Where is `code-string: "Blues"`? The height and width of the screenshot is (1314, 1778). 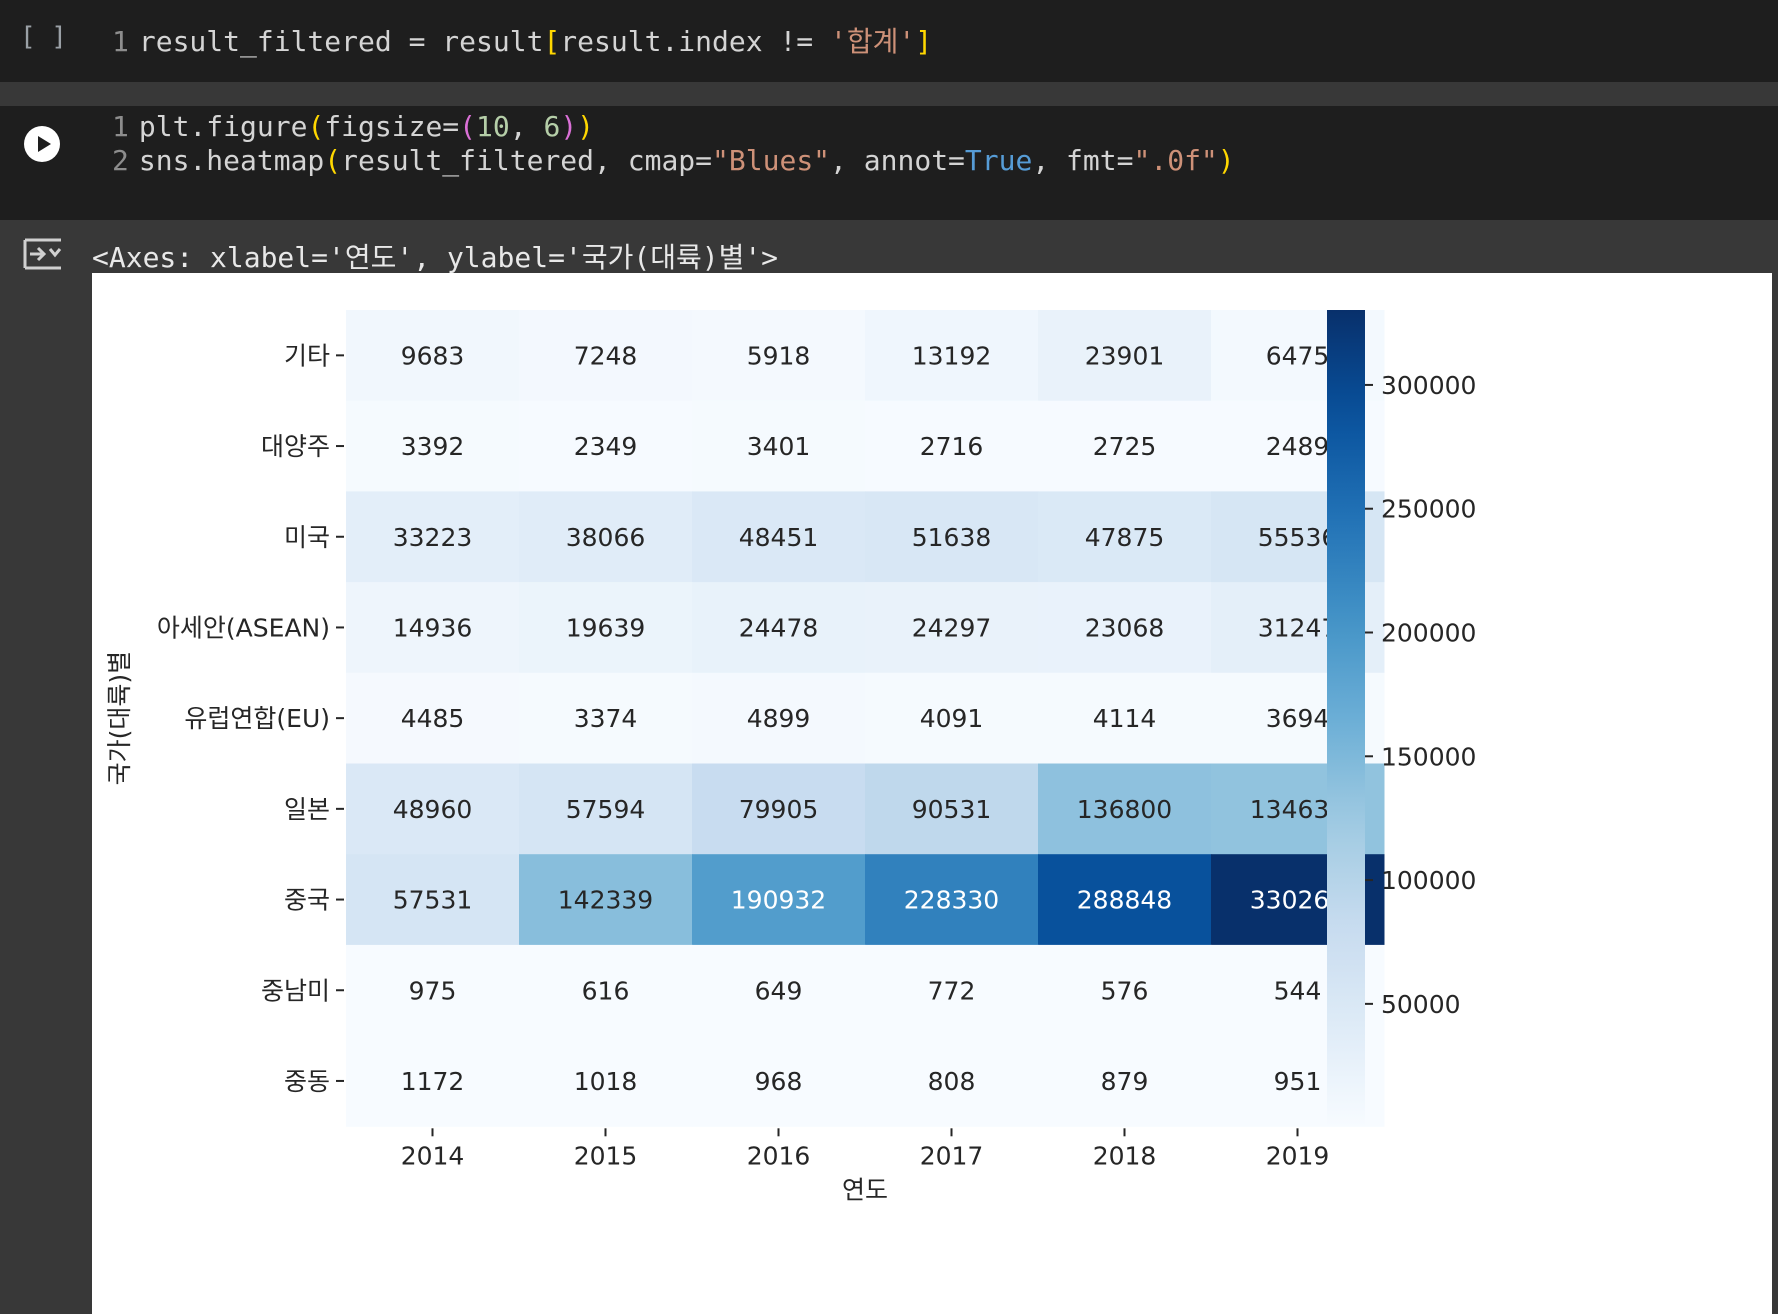
code-string: "Blues" is located at coordinates (771, 160).